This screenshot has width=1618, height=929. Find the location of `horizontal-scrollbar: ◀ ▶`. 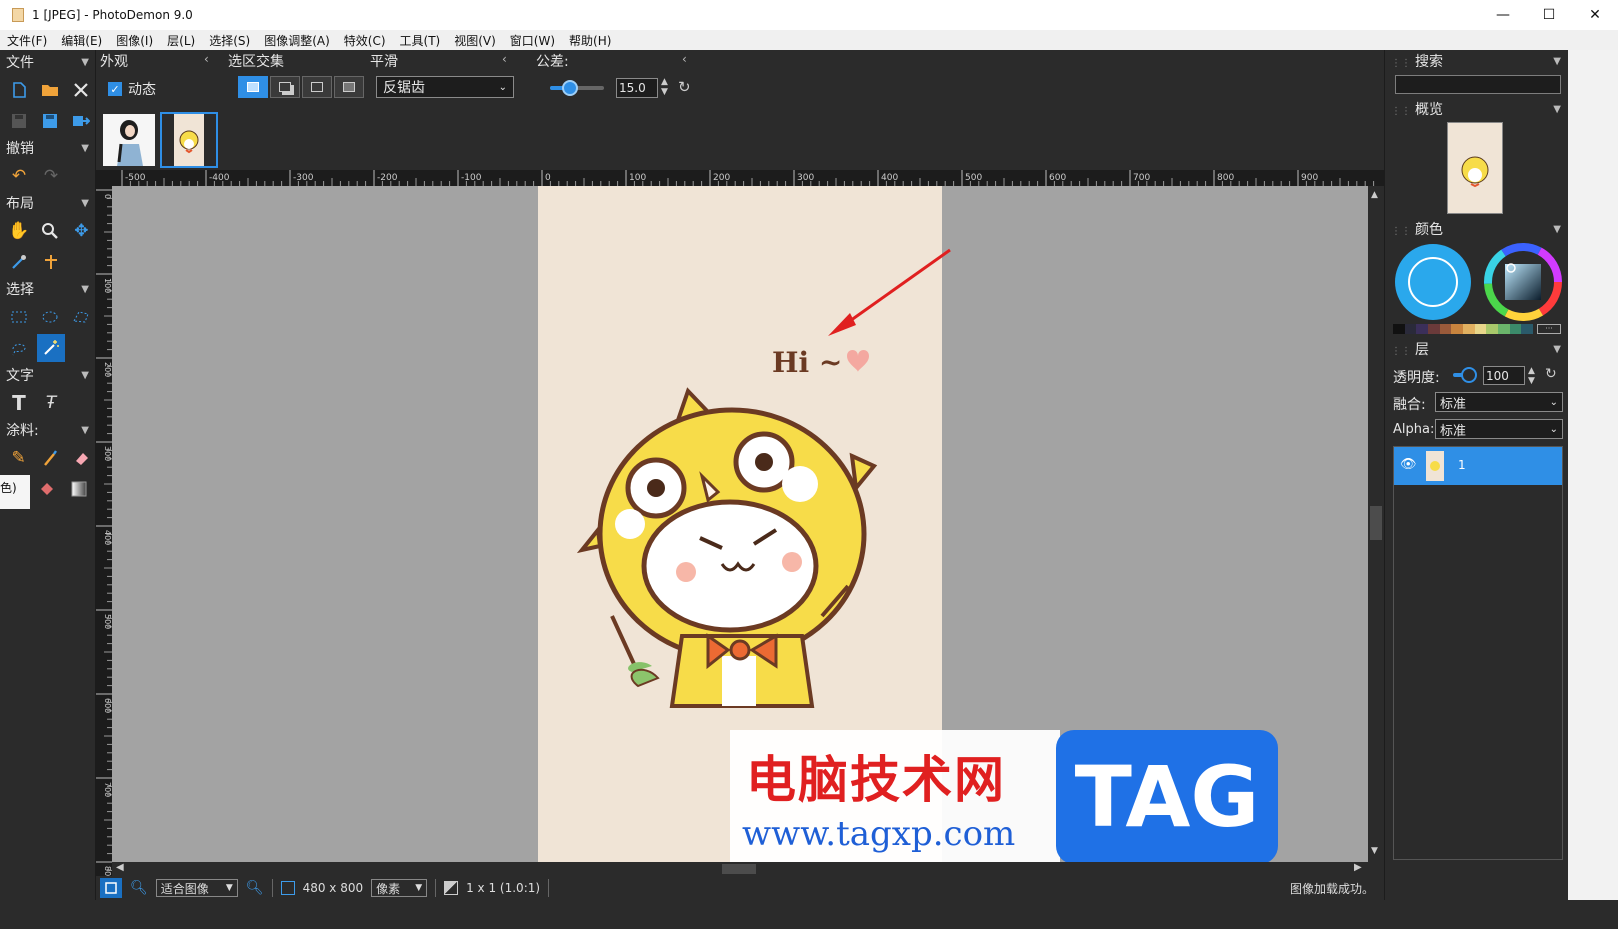

horizontal-scrollbar: ◀ ▶ is located at coordinates (740, 869).